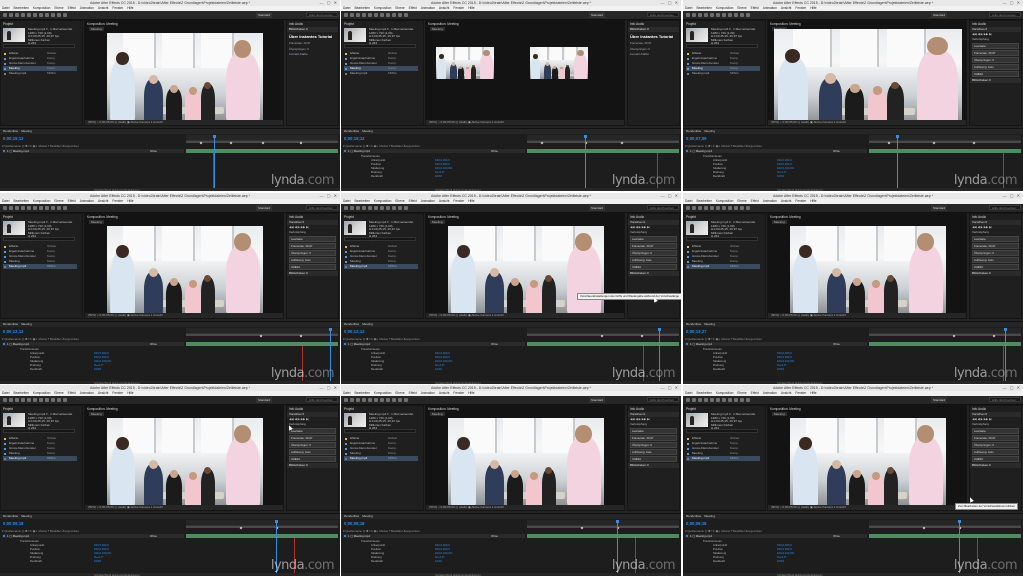 This screenshot has width=1023, height=576. What do you see at coordinates (153, 151) in the screenshot?
I see `layer-mode: Ohne` at bounding box center [153, 151].